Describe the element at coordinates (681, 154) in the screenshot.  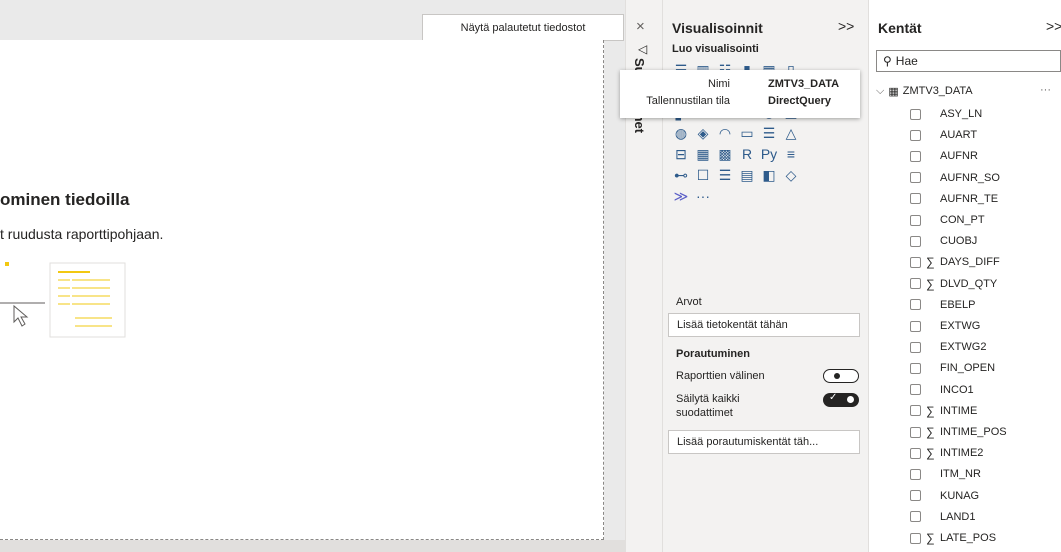
I see `slicer-icon: ⊟` at that location.